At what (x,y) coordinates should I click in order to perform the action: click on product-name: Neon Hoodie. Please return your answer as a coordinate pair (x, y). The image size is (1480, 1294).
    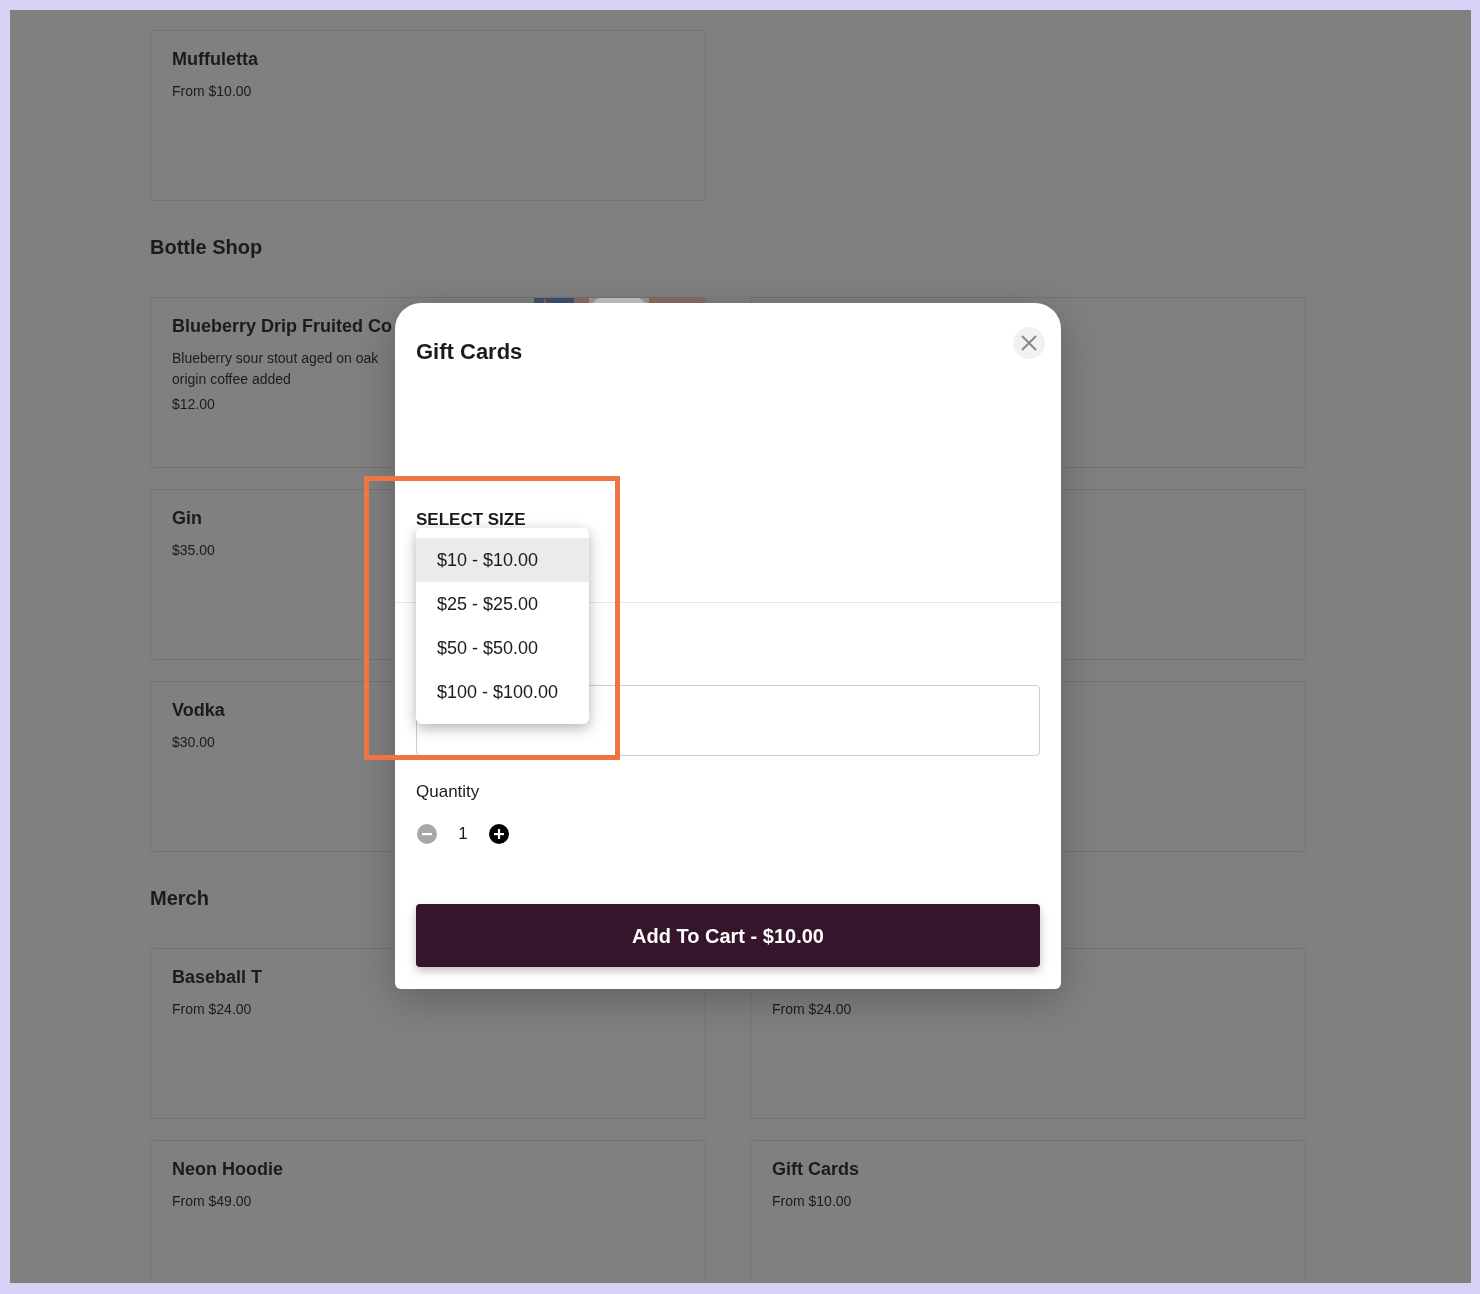
    Looking at the image, I should click on (227, 1169).